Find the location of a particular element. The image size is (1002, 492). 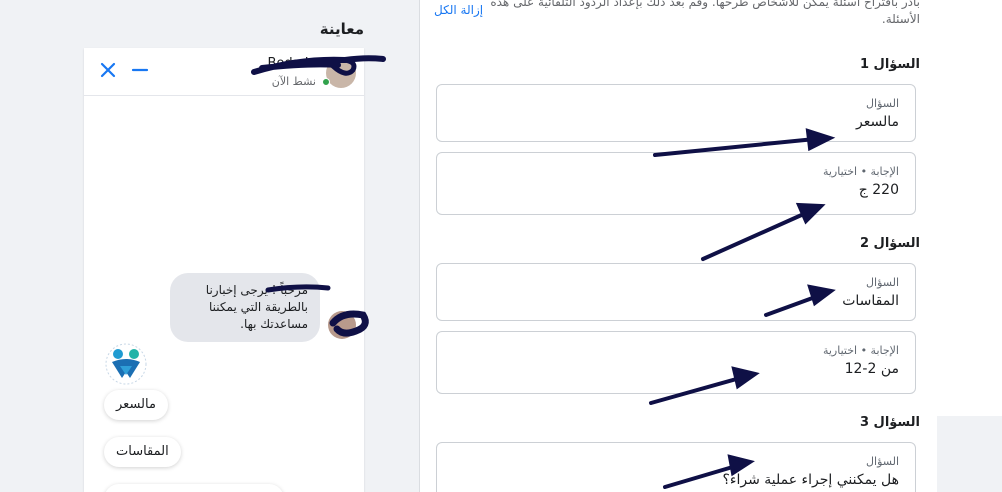

question-3-value: هل يمكنني إجراء عملية شراء؟ is located at coordinates (676, 480).